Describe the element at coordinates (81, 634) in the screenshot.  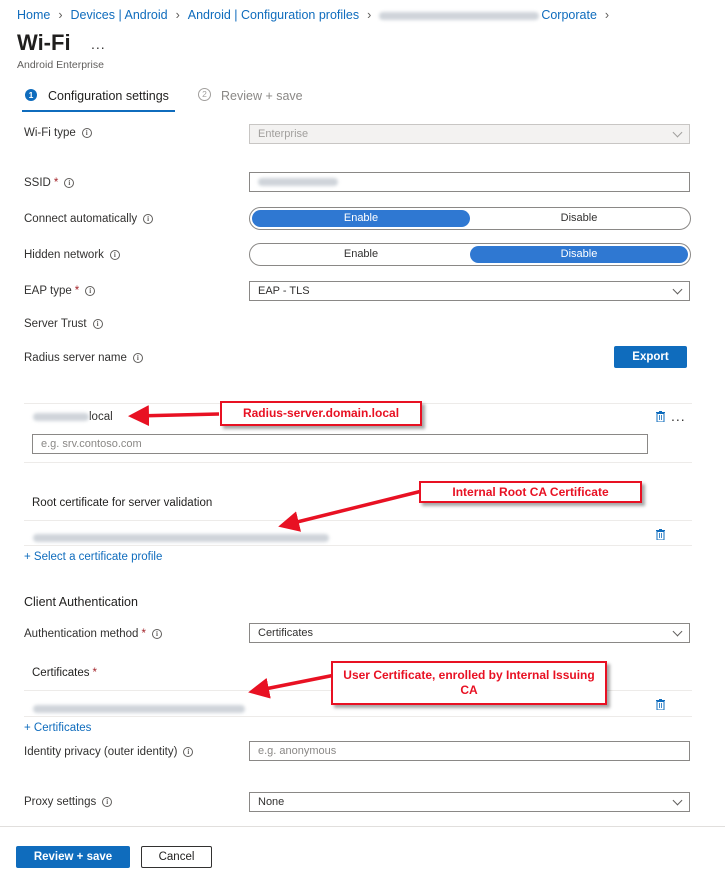
I see `authentication-method-text: Authentication method` at that location.